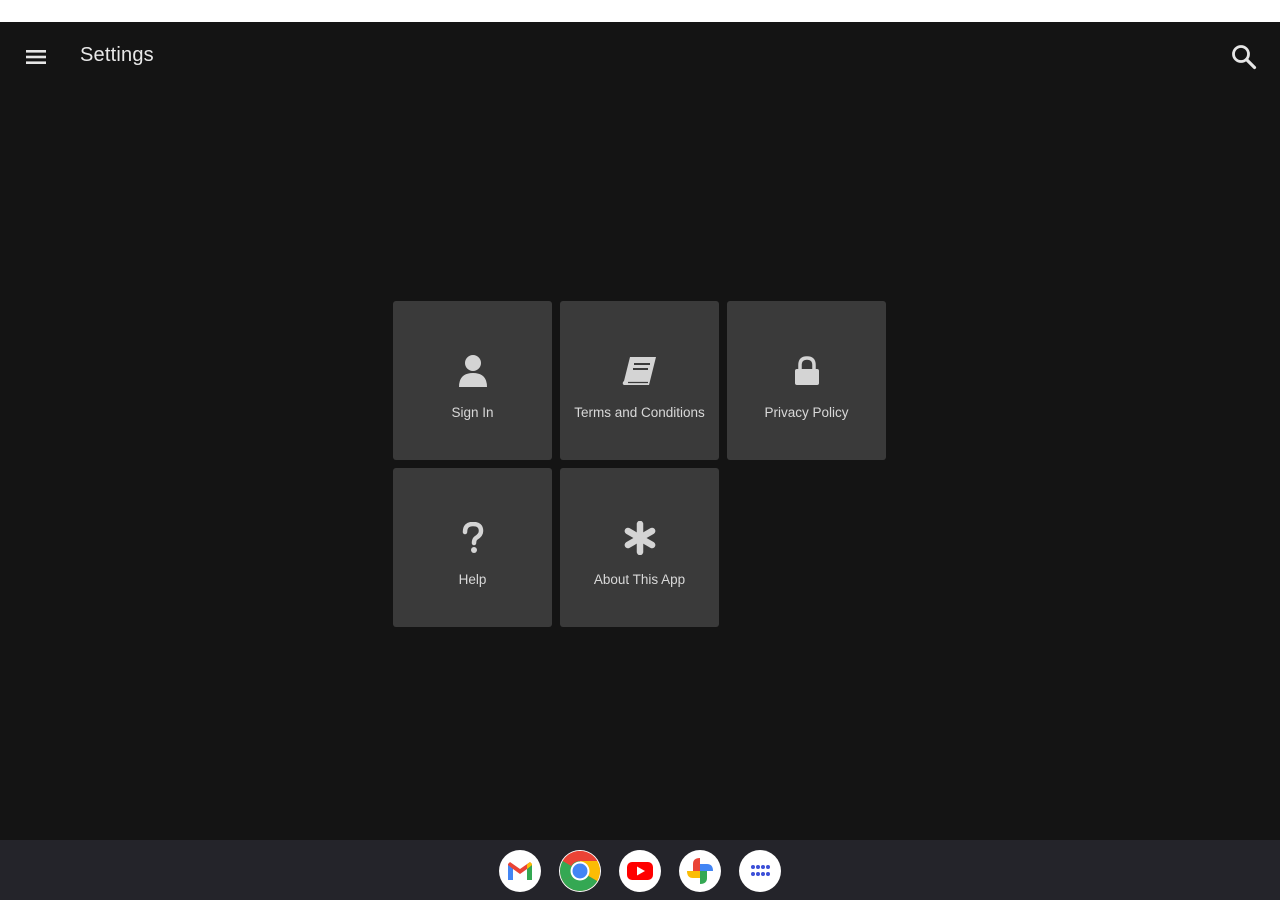  What do you see at coordinates (639, 412) in the screenshot?
I see `terms-and-conditions-label: Terms and Conditions` at bounding box center [639, 412].